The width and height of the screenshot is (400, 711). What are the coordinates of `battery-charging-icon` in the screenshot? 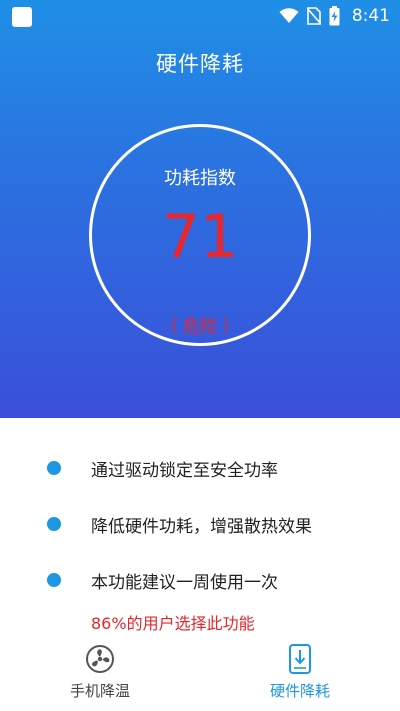 It's located at (334, 16).